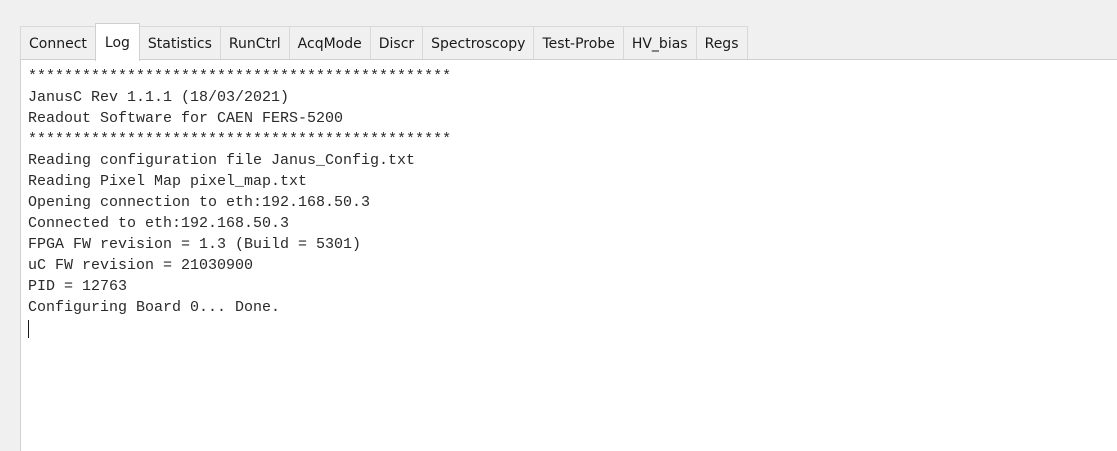  I want to click on tab-spectroscopy: Spectroscopy, so click(478, 43).